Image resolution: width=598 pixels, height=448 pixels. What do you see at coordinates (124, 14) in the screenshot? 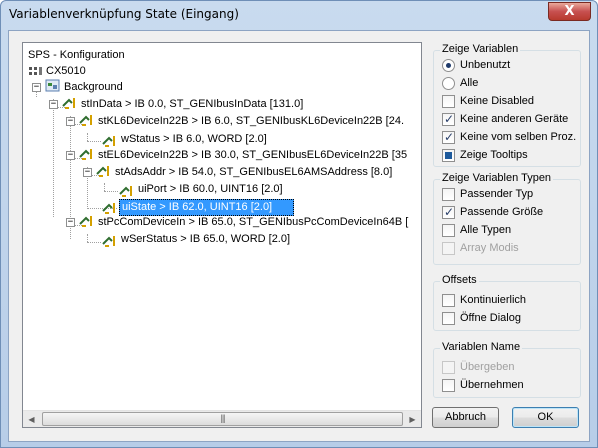
I see `window-title: Variablenverknüpfung State (Eingang)` at bounding box center [124, 14].